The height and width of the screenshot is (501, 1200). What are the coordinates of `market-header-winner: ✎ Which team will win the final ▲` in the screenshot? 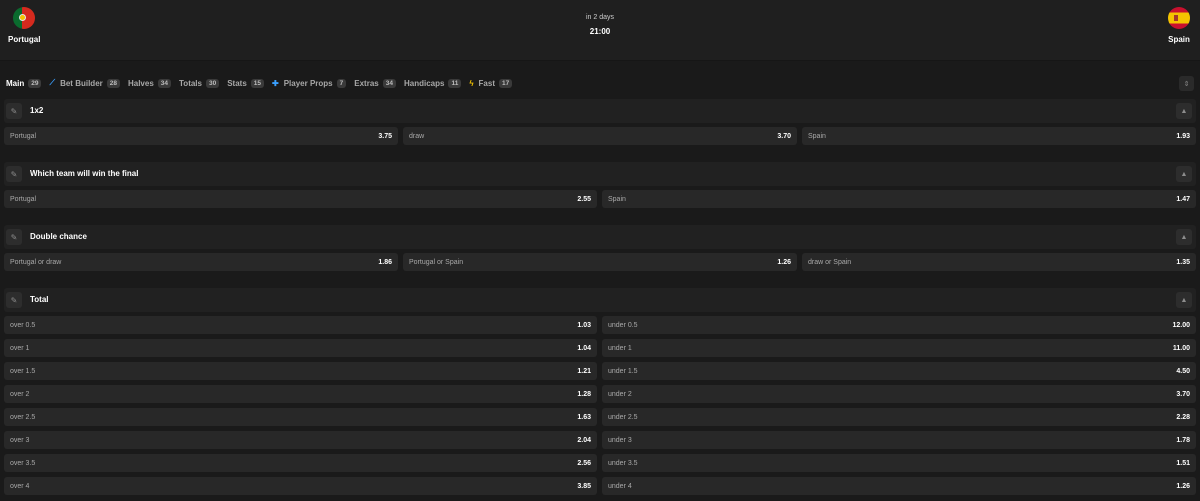 It's located at (600, 174).